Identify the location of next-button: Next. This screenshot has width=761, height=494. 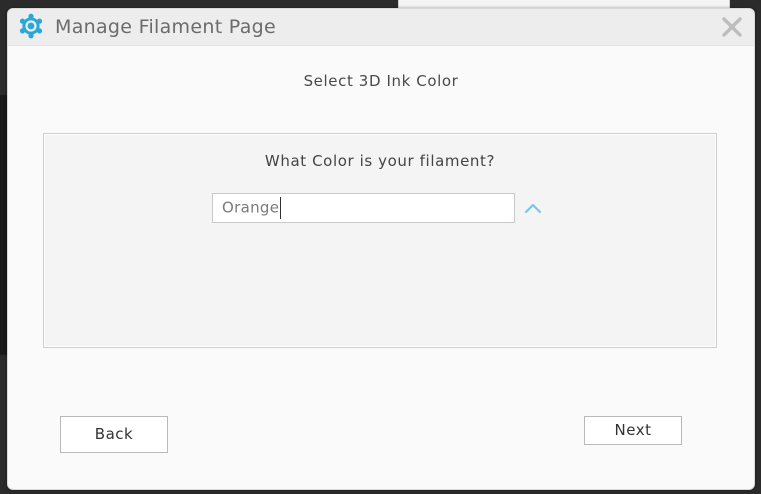
(633, 430).